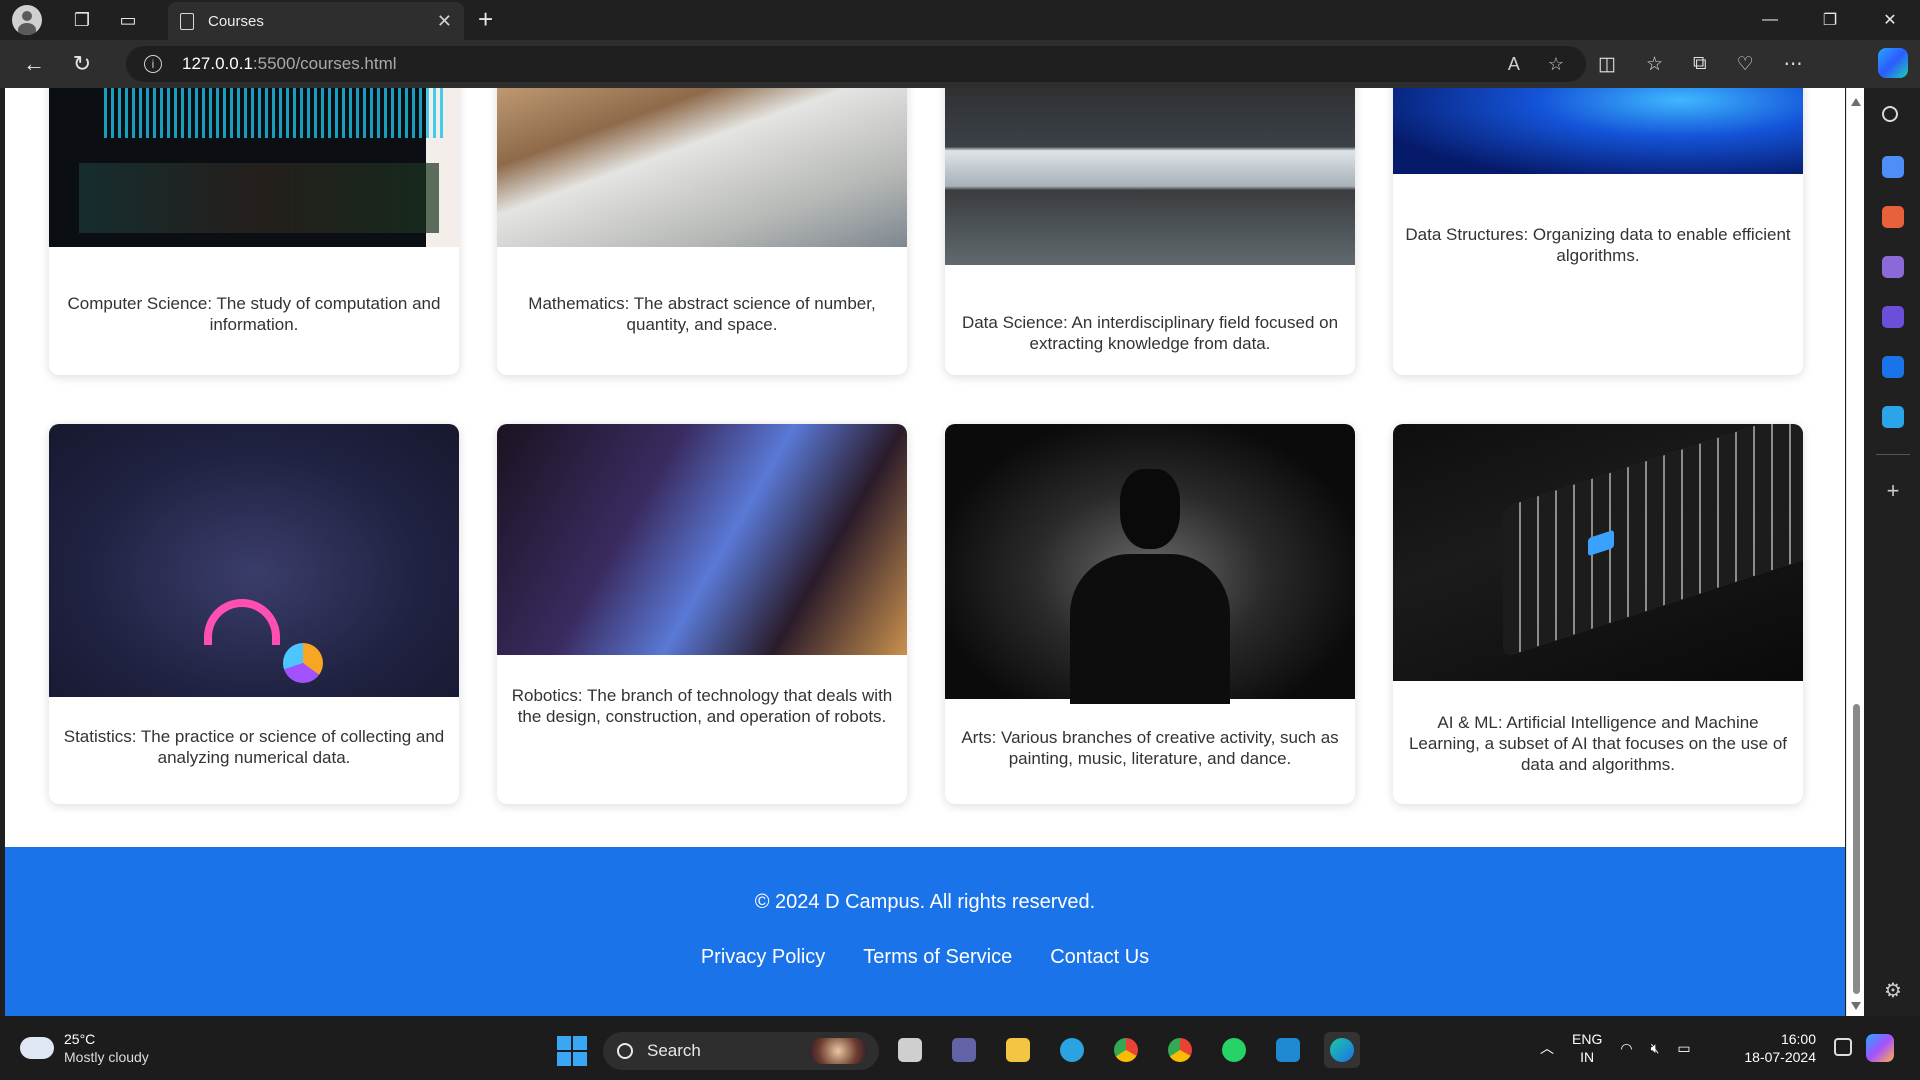  Describe the element at coordinates (1745, 64) in the screenshot. I see `browser-essentials-icon: ♡` at that location.